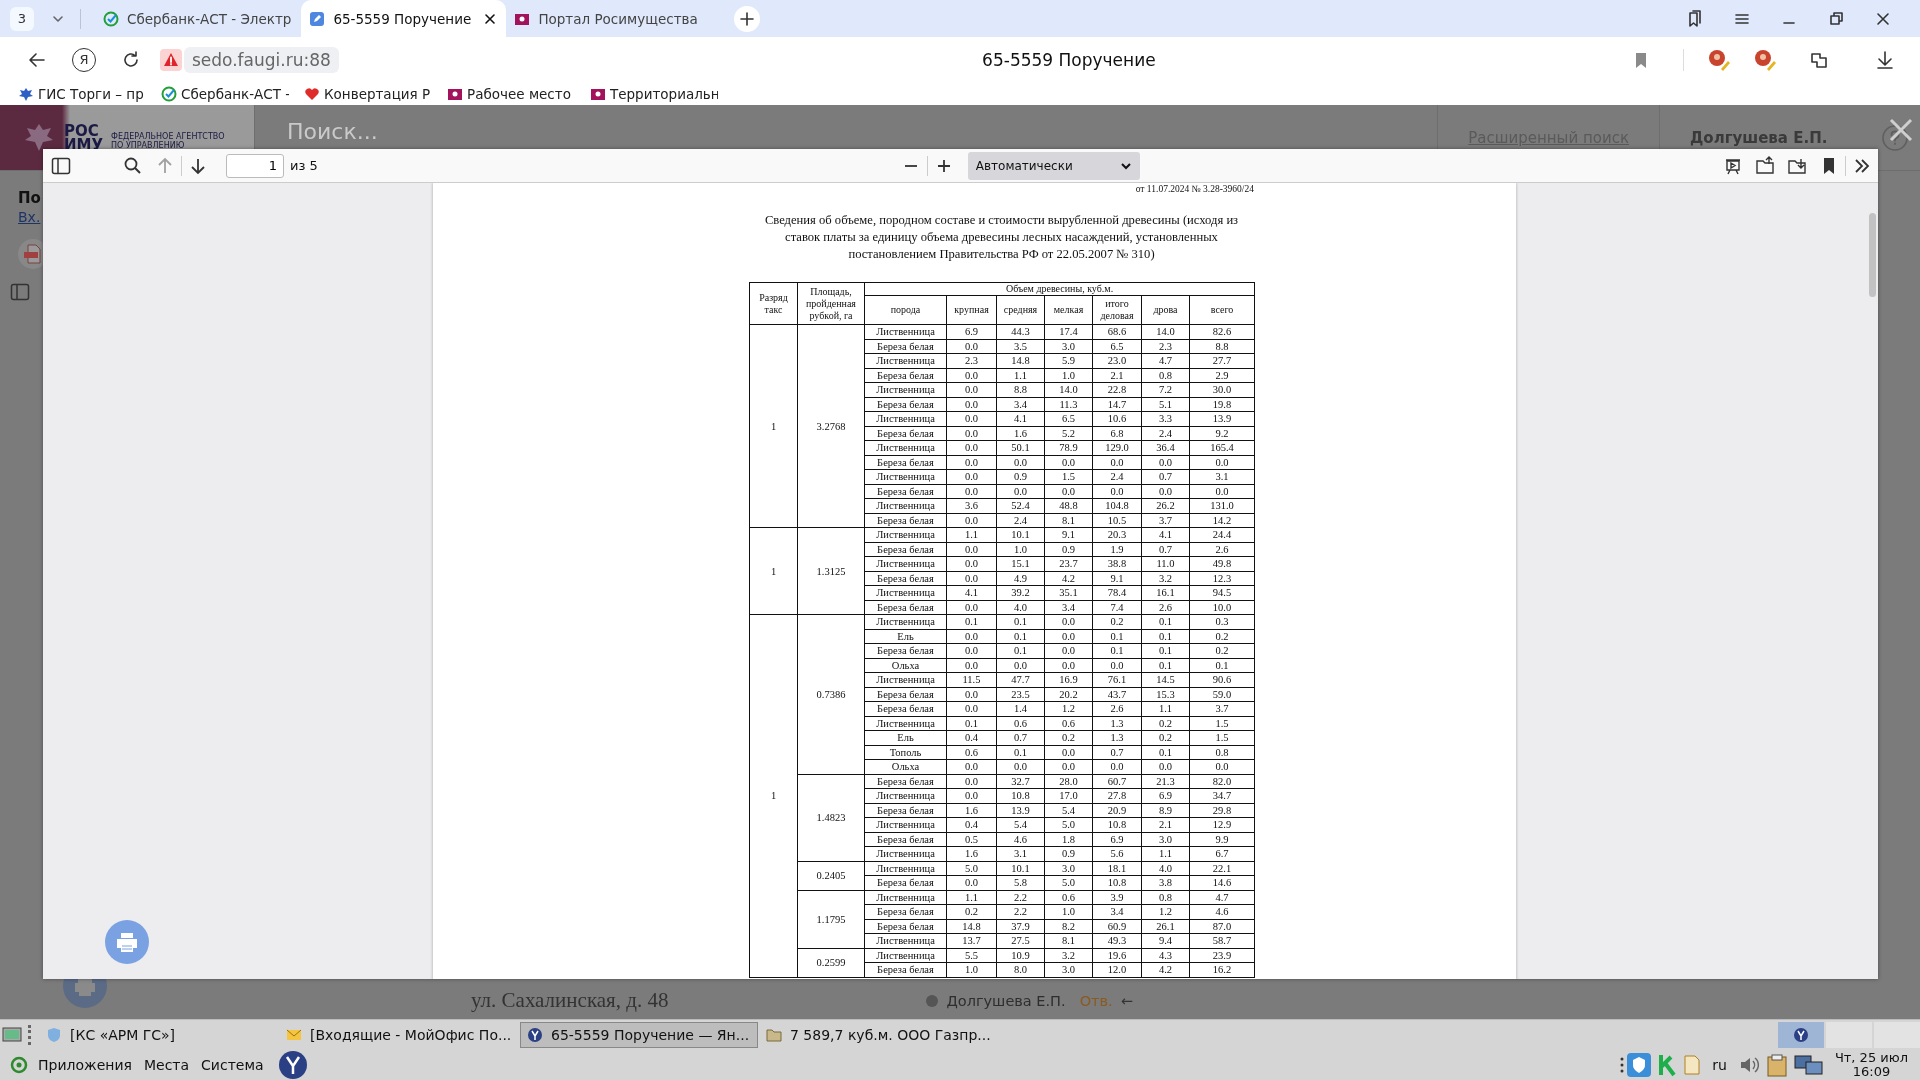 The width and height of the screenshot is (1920, 1080). I want to click on bookmark-link: ГИС Торги – пр, so click(82, 93).